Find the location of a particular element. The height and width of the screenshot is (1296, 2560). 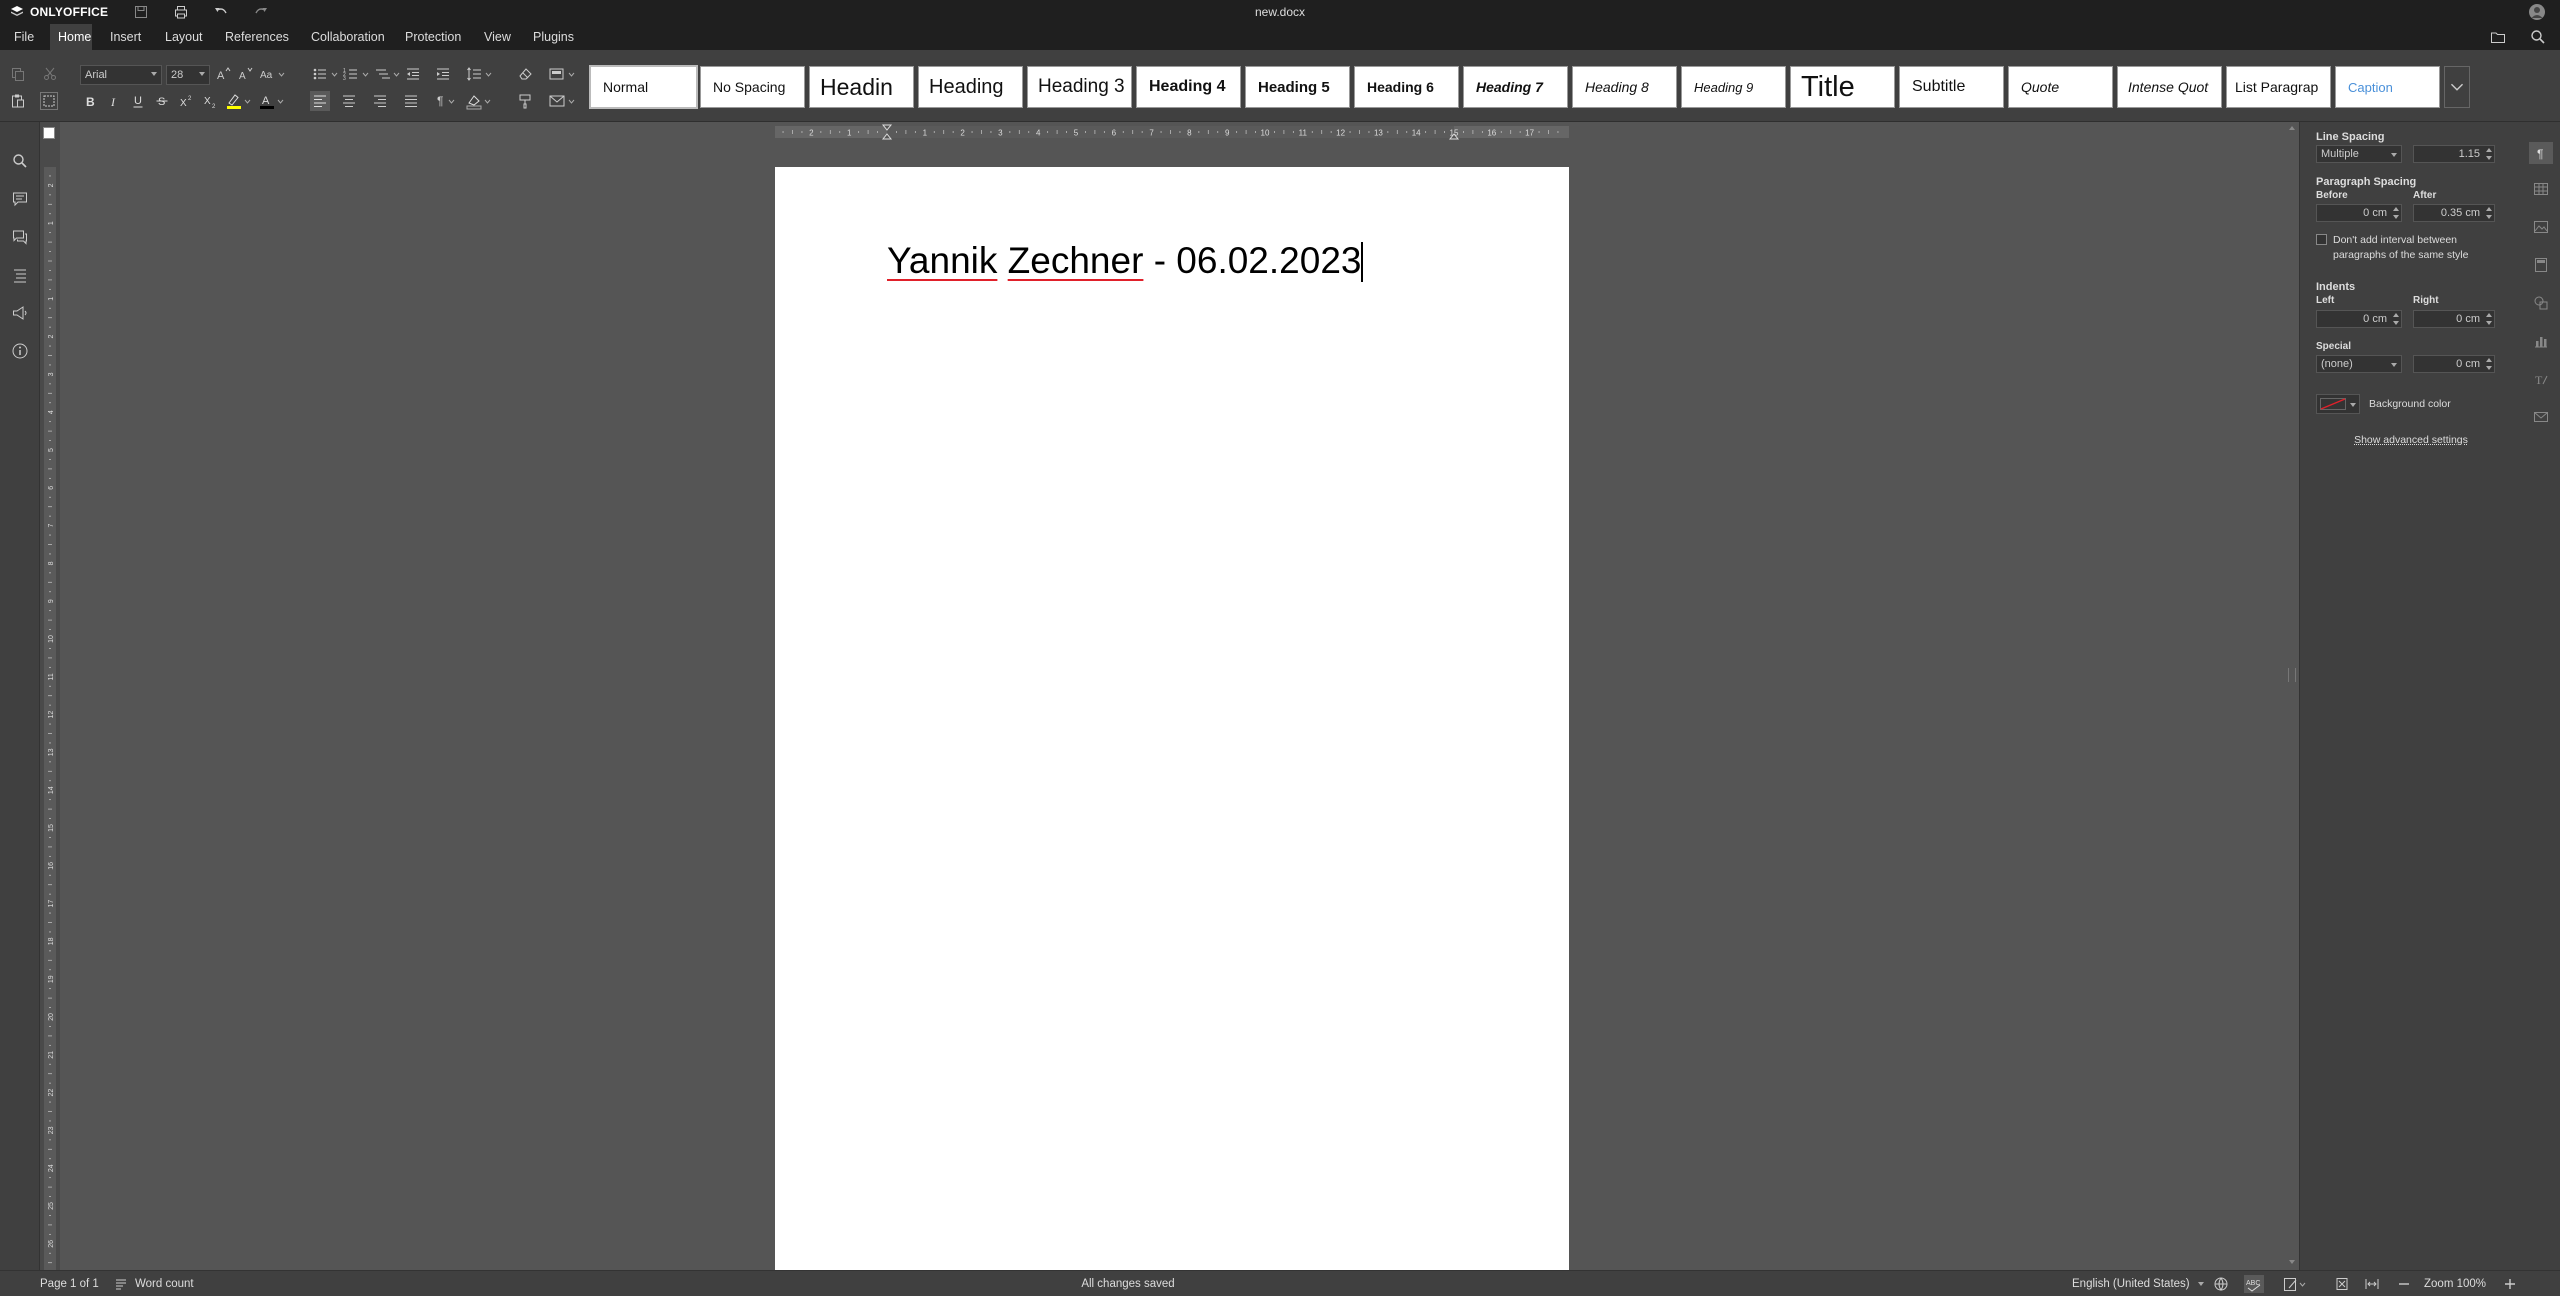

zoom-in-icon is located at coordinates (2510, 1284).